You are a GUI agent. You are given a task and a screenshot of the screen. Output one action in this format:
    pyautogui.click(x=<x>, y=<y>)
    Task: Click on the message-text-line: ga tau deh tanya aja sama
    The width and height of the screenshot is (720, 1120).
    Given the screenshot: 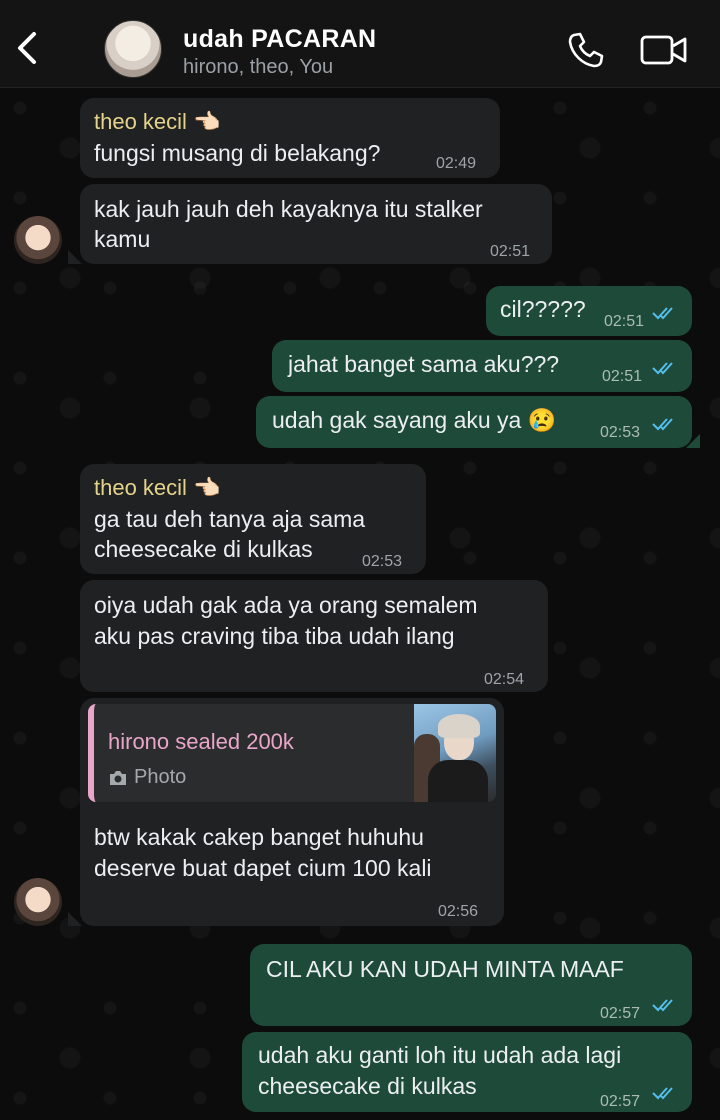 What is the action you would take?
    pyautogui.click(x=230, y=519)
    